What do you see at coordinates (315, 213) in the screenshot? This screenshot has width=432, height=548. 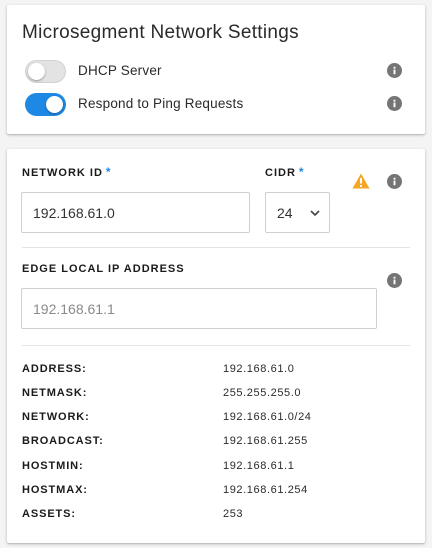 I see `chevron-down-icon` at bounding box center [315, 213].